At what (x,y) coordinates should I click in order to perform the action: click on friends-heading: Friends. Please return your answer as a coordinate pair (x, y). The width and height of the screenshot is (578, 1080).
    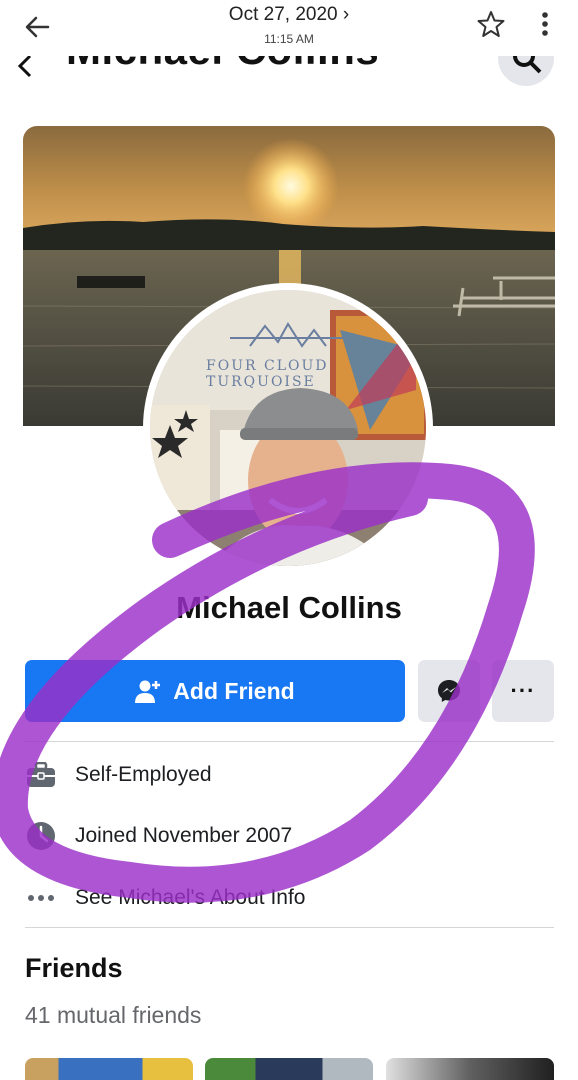
    Looking at the image, I should click on (74, 968).